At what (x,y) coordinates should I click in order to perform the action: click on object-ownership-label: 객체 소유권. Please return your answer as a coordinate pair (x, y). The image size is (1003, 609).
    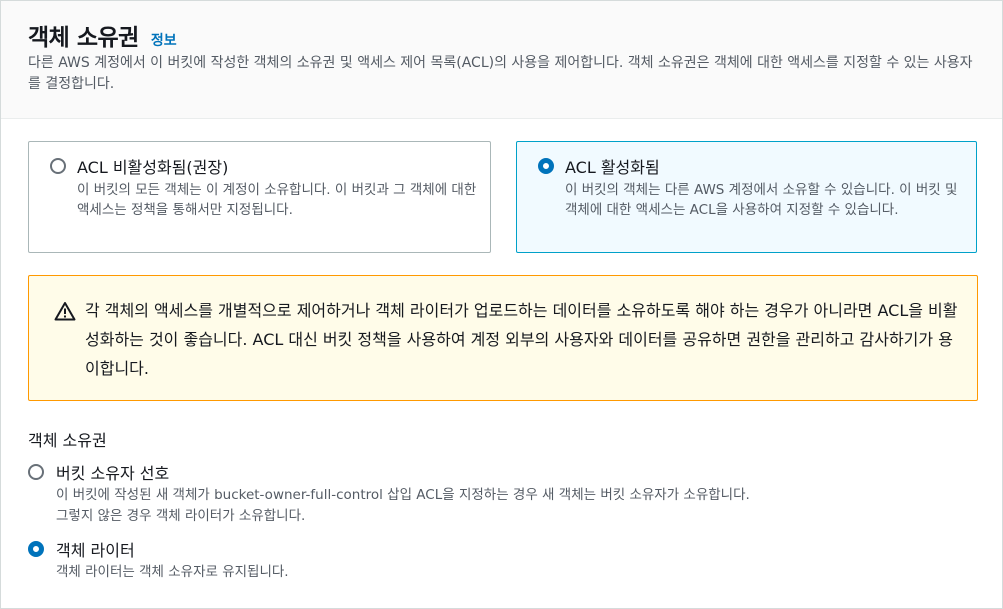
    Looking at the image, I should click on (67, 440).